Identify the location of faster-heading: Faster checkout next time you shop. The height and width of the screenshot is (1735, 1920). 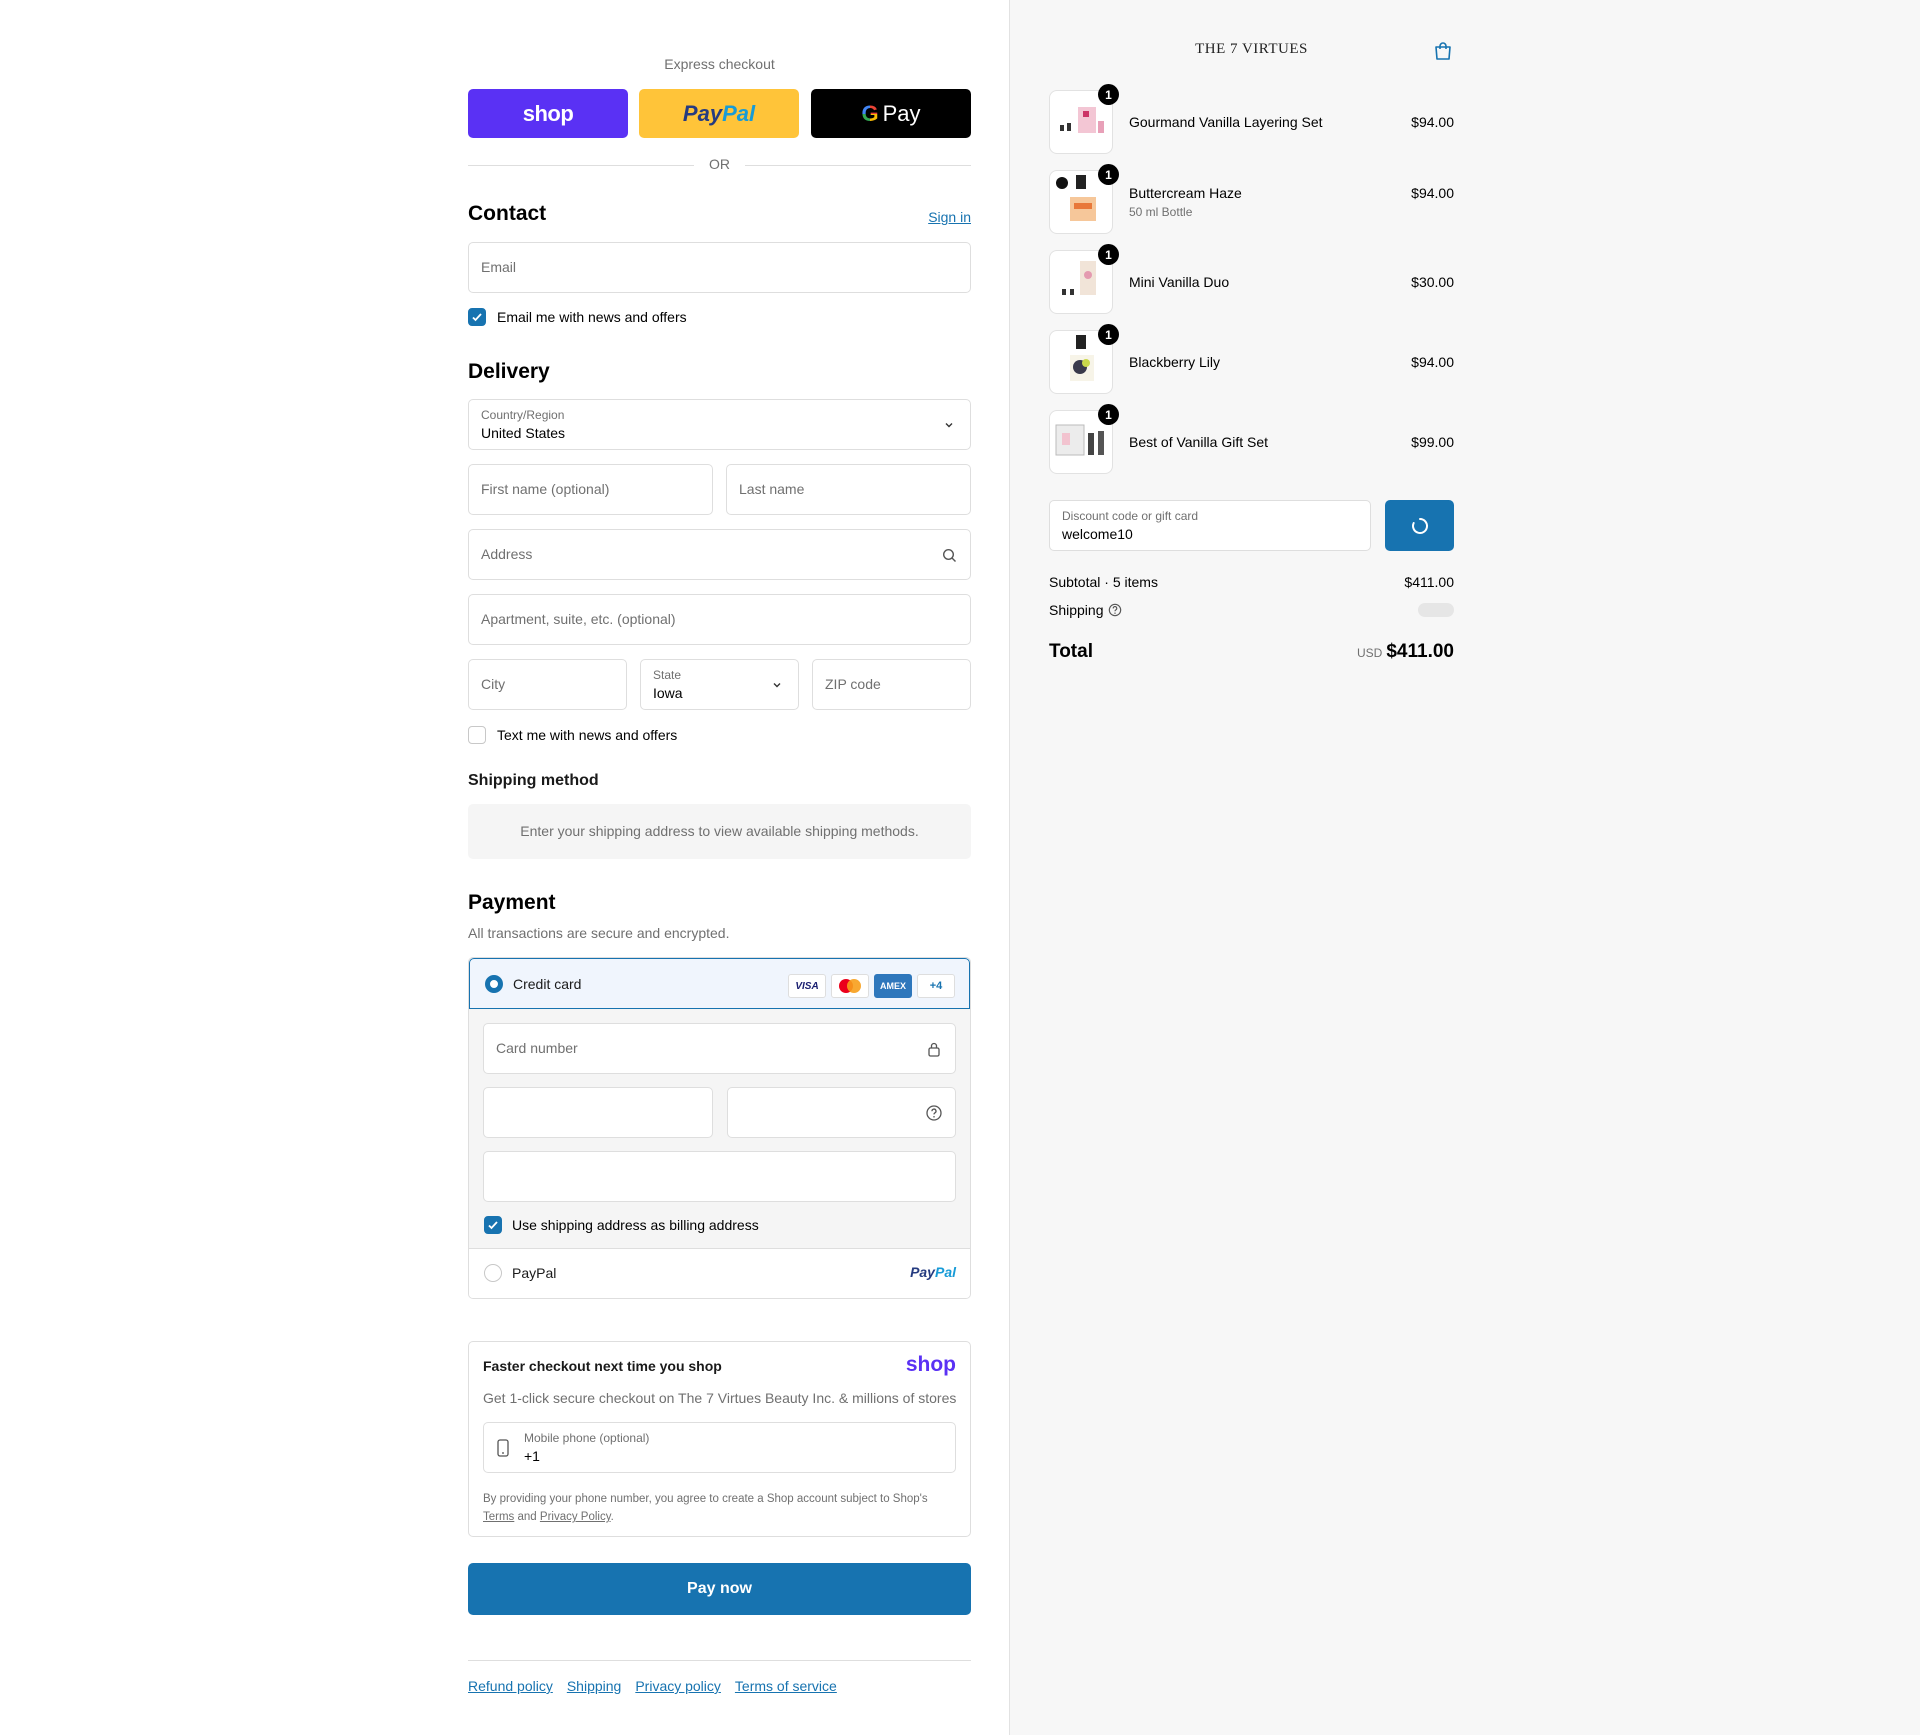
(602, 1366).